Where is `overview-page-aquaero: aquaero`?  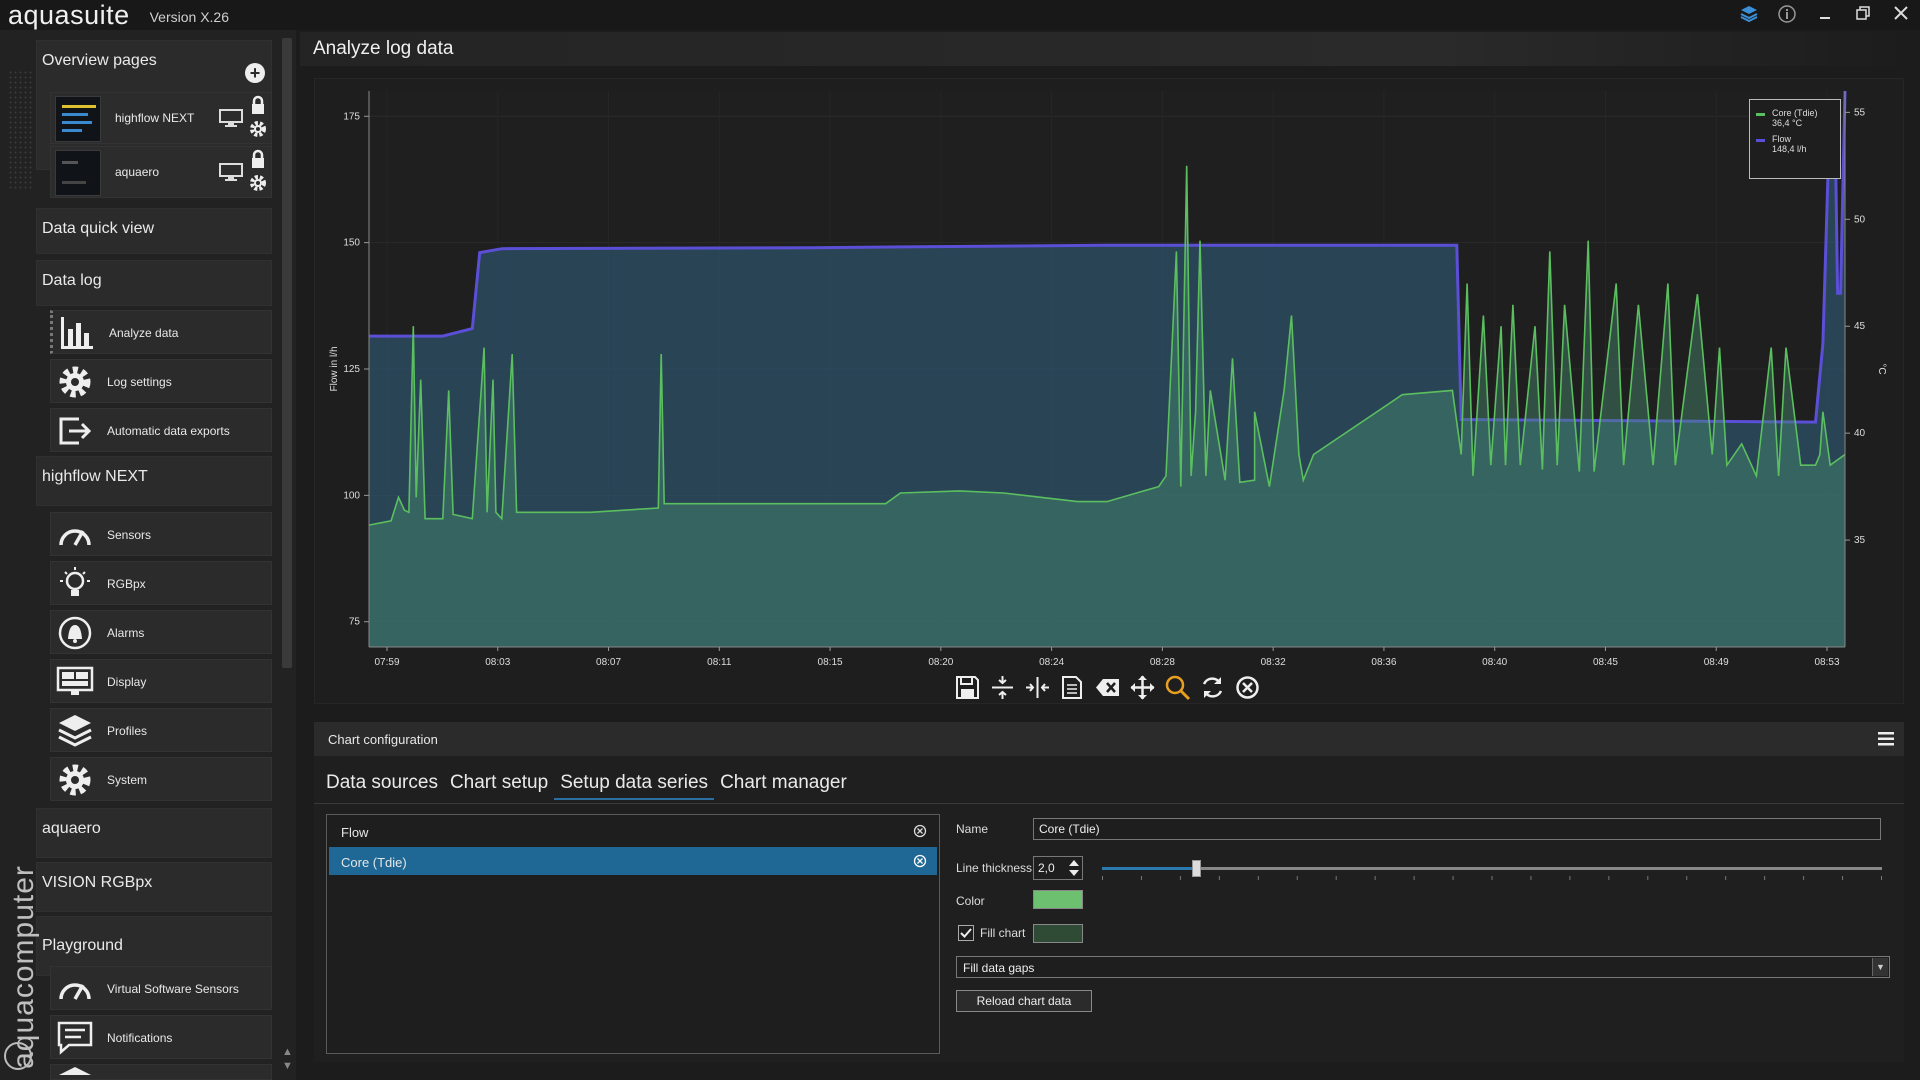
overview-page-aquaero: aquaero is located at coordinates (161, 172).